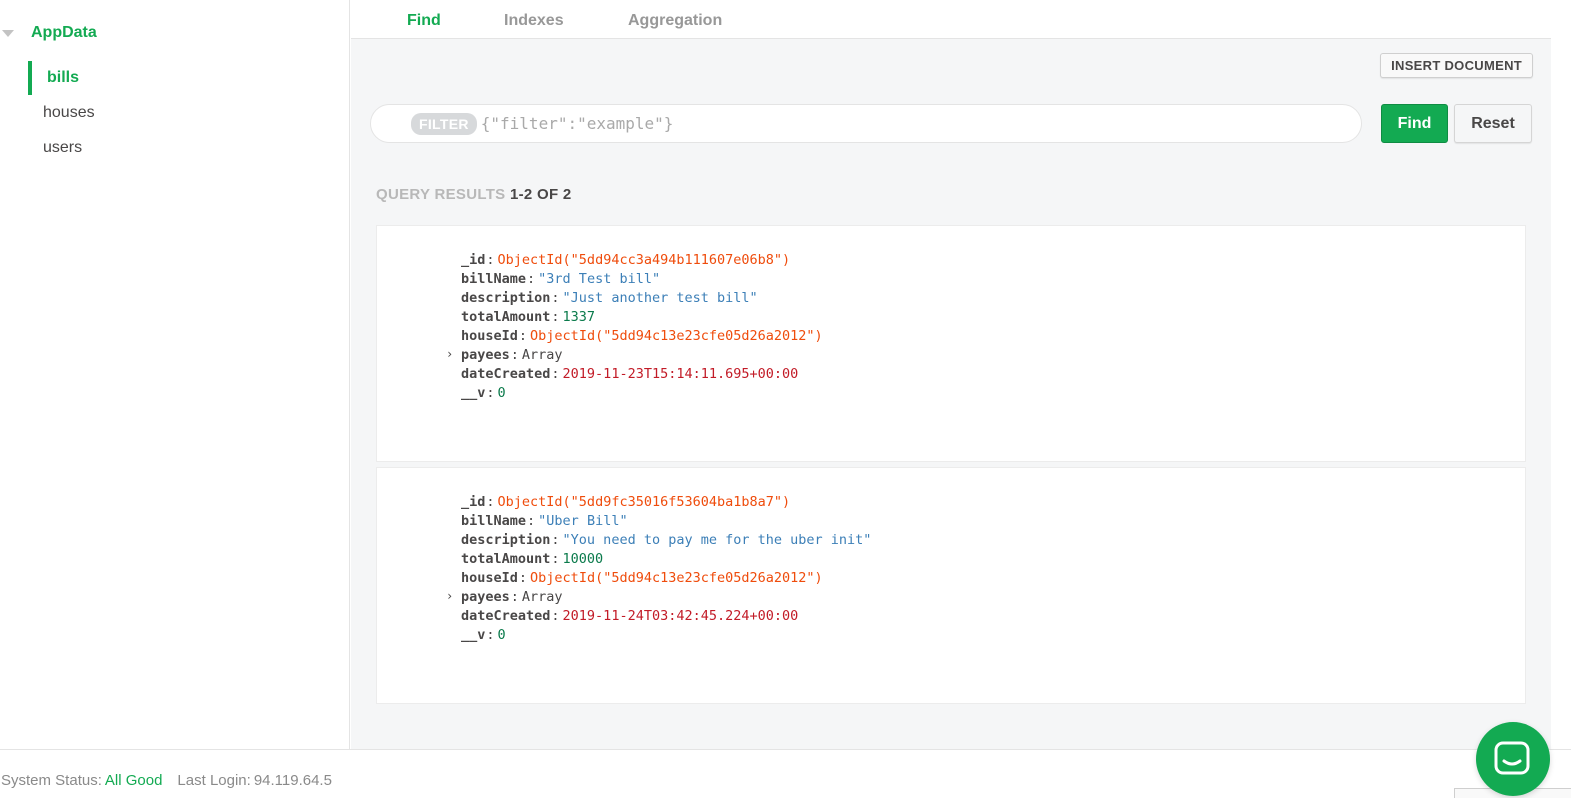 The image size is (1571, 798). Describe the element at coordinates (1493, 123) in the screenshot. I see `reset-button: Reset` at that location.